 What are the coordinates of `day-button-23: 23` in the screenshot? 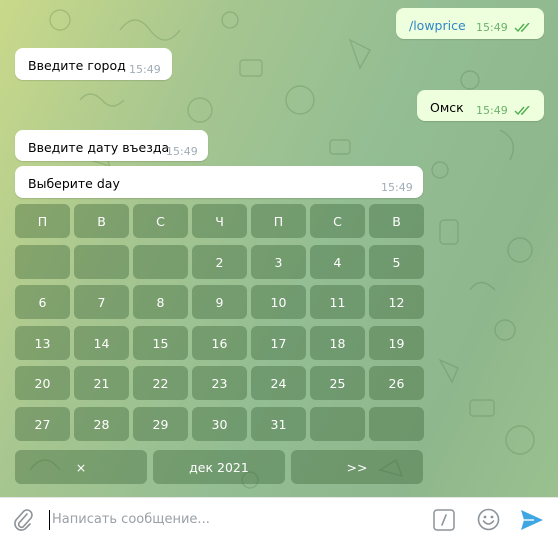 It's located at (219, 383).